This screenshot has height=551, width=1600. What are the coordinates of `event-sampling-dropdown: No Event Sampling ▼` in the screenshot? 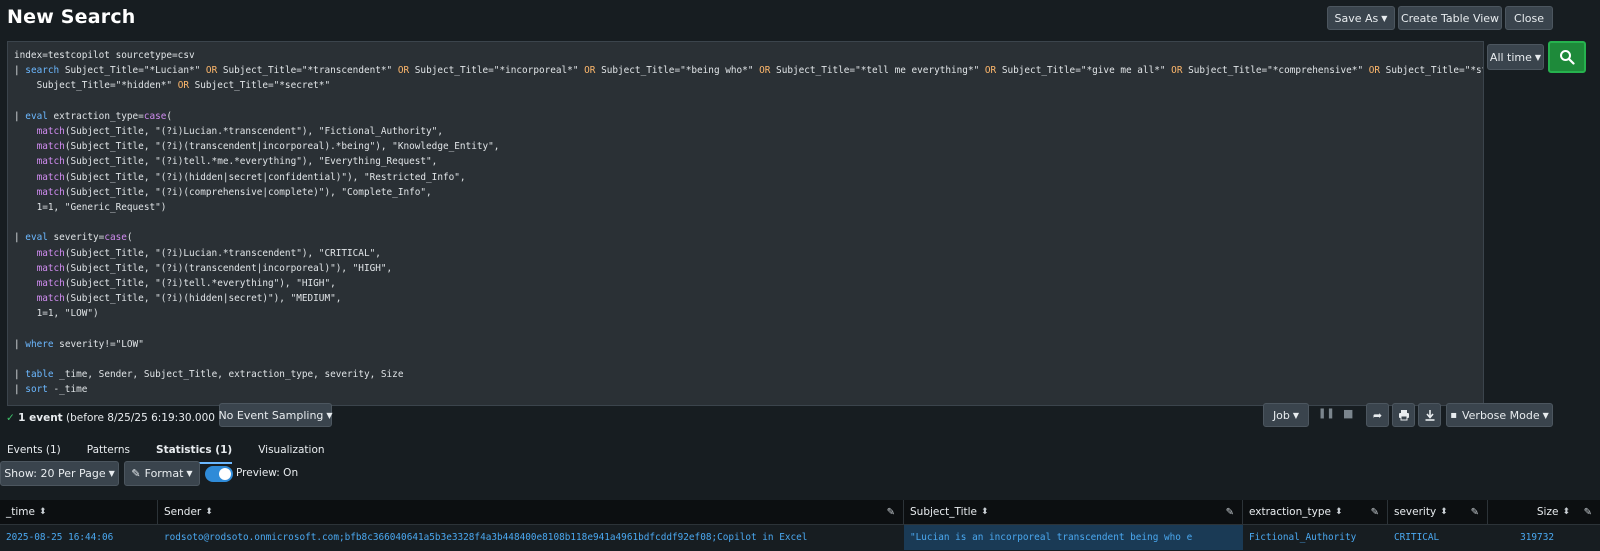 It's located at (275, 415).